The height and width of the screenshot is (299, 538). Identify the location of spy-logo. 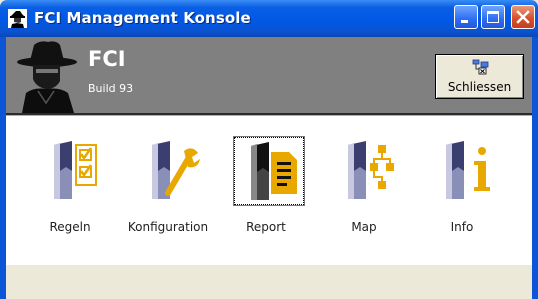
(47, 77).